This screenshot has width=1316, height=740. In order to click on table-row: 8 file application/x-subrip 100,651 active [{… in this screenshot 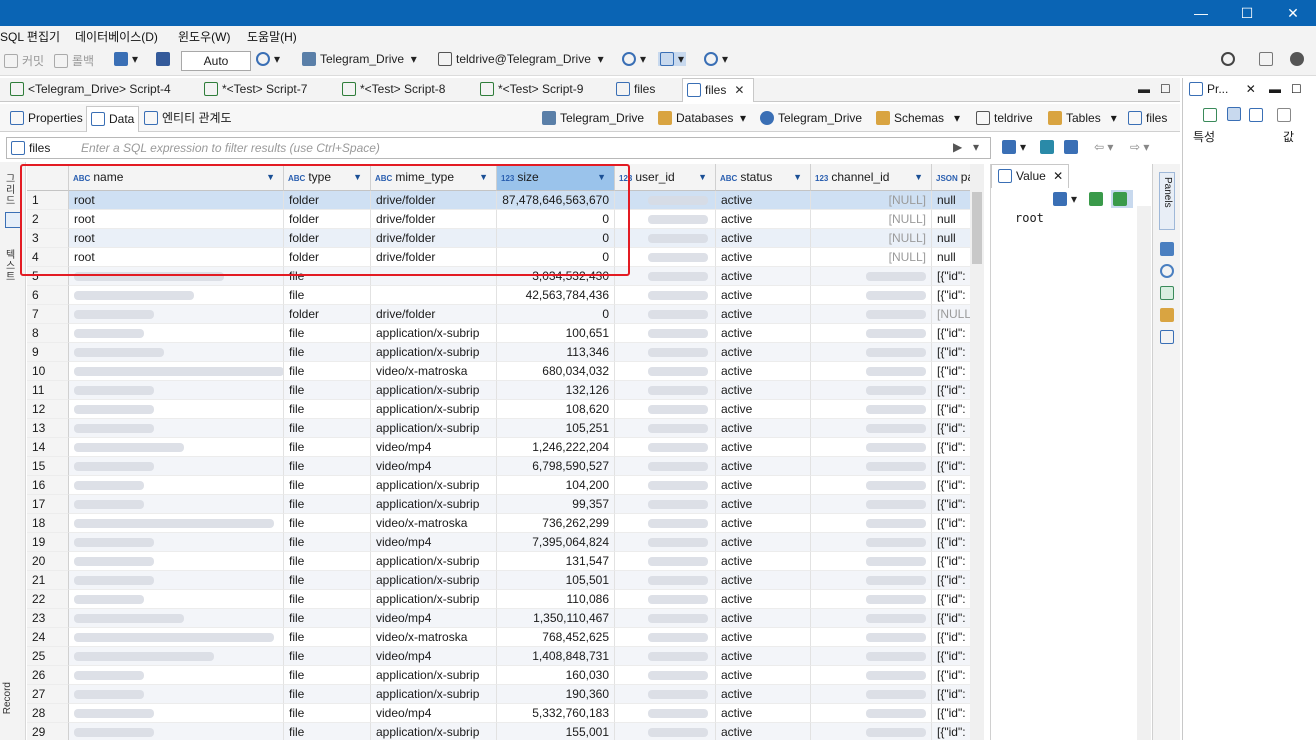, I will do `click(498, 333)`.